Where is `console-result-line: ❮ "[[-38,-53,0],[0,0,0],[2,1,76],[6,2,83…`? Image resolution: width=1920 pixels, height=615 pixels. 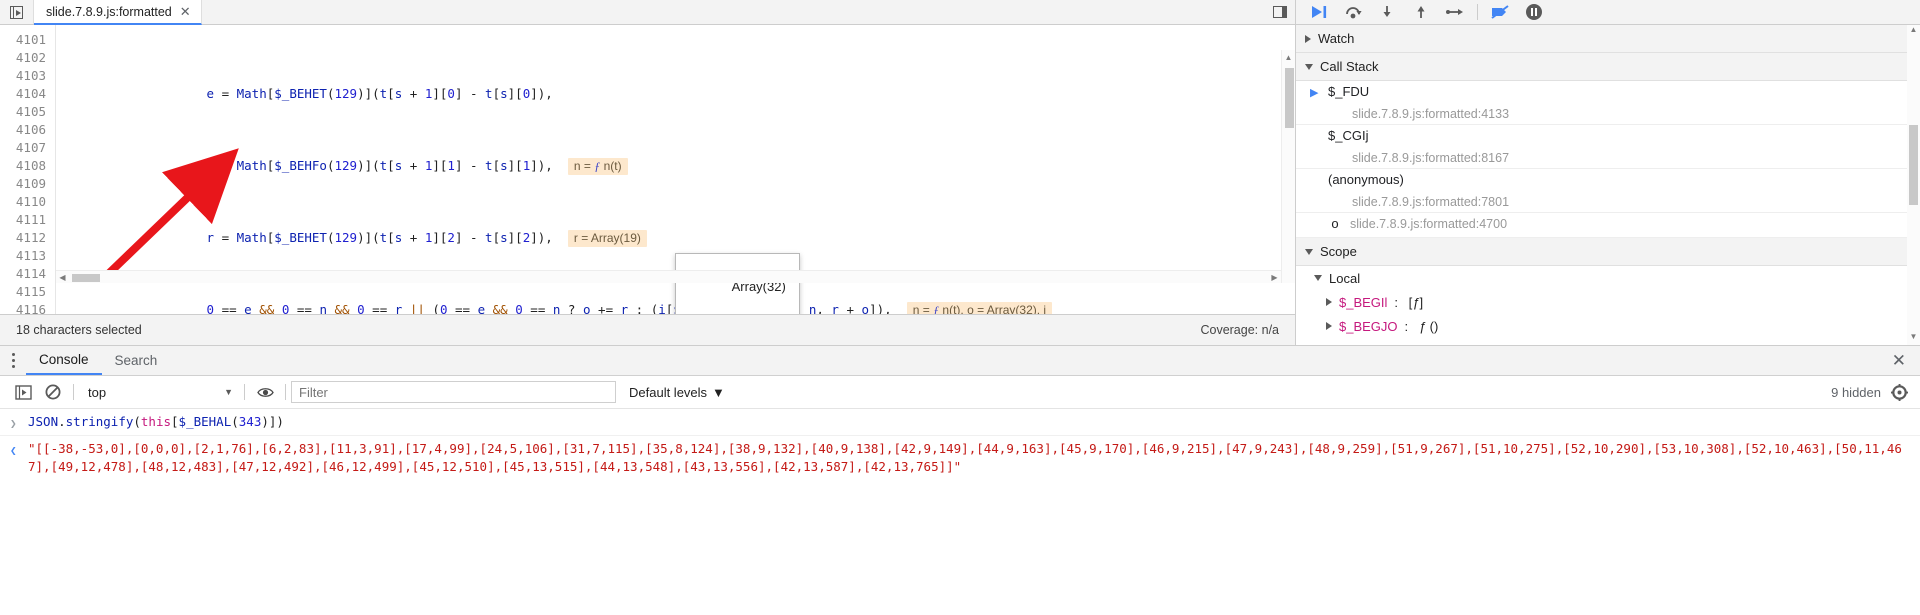 console-result-line: ❮ "[[-38,-53,0],[0,0,0],[2,1,76],[6,2,83… is located at coordinates (960, 457).